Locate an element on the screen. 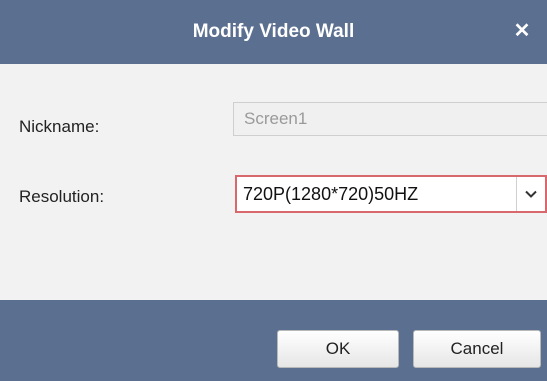 This screenshot has height=381, width=547. resolution-select: 720P(1280*720)50HZ is located at coordinates (391, 194).